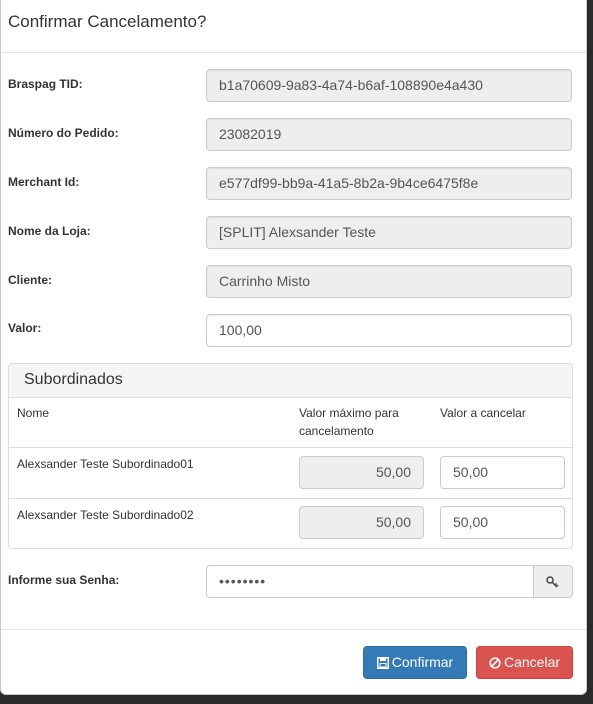  I want to click on subordinates-panel-heading: Subordinados, so click(290, 381).